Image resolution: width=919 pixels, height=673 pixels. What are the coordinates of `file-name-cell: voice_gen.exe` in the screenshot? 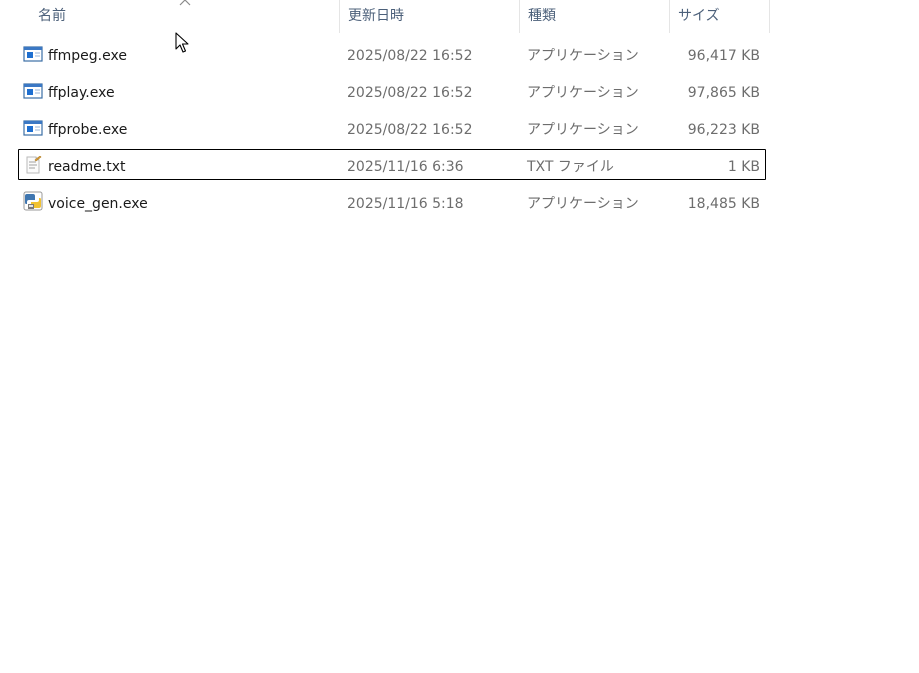 It's located at (178, 201).